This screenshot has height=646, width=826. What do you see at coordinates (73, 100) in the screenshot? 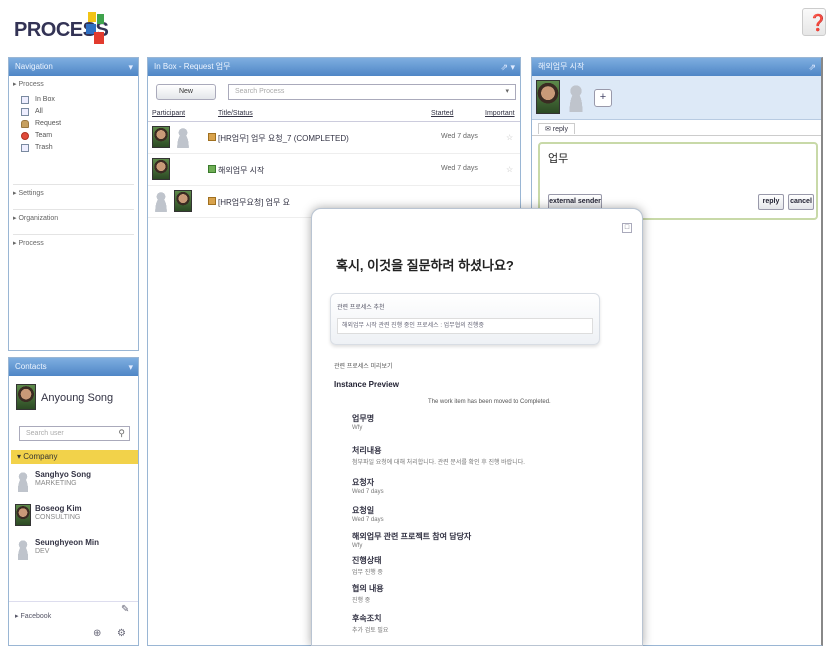
I see `nav-item-inbox: In Box` at bounding box center [73, 100].